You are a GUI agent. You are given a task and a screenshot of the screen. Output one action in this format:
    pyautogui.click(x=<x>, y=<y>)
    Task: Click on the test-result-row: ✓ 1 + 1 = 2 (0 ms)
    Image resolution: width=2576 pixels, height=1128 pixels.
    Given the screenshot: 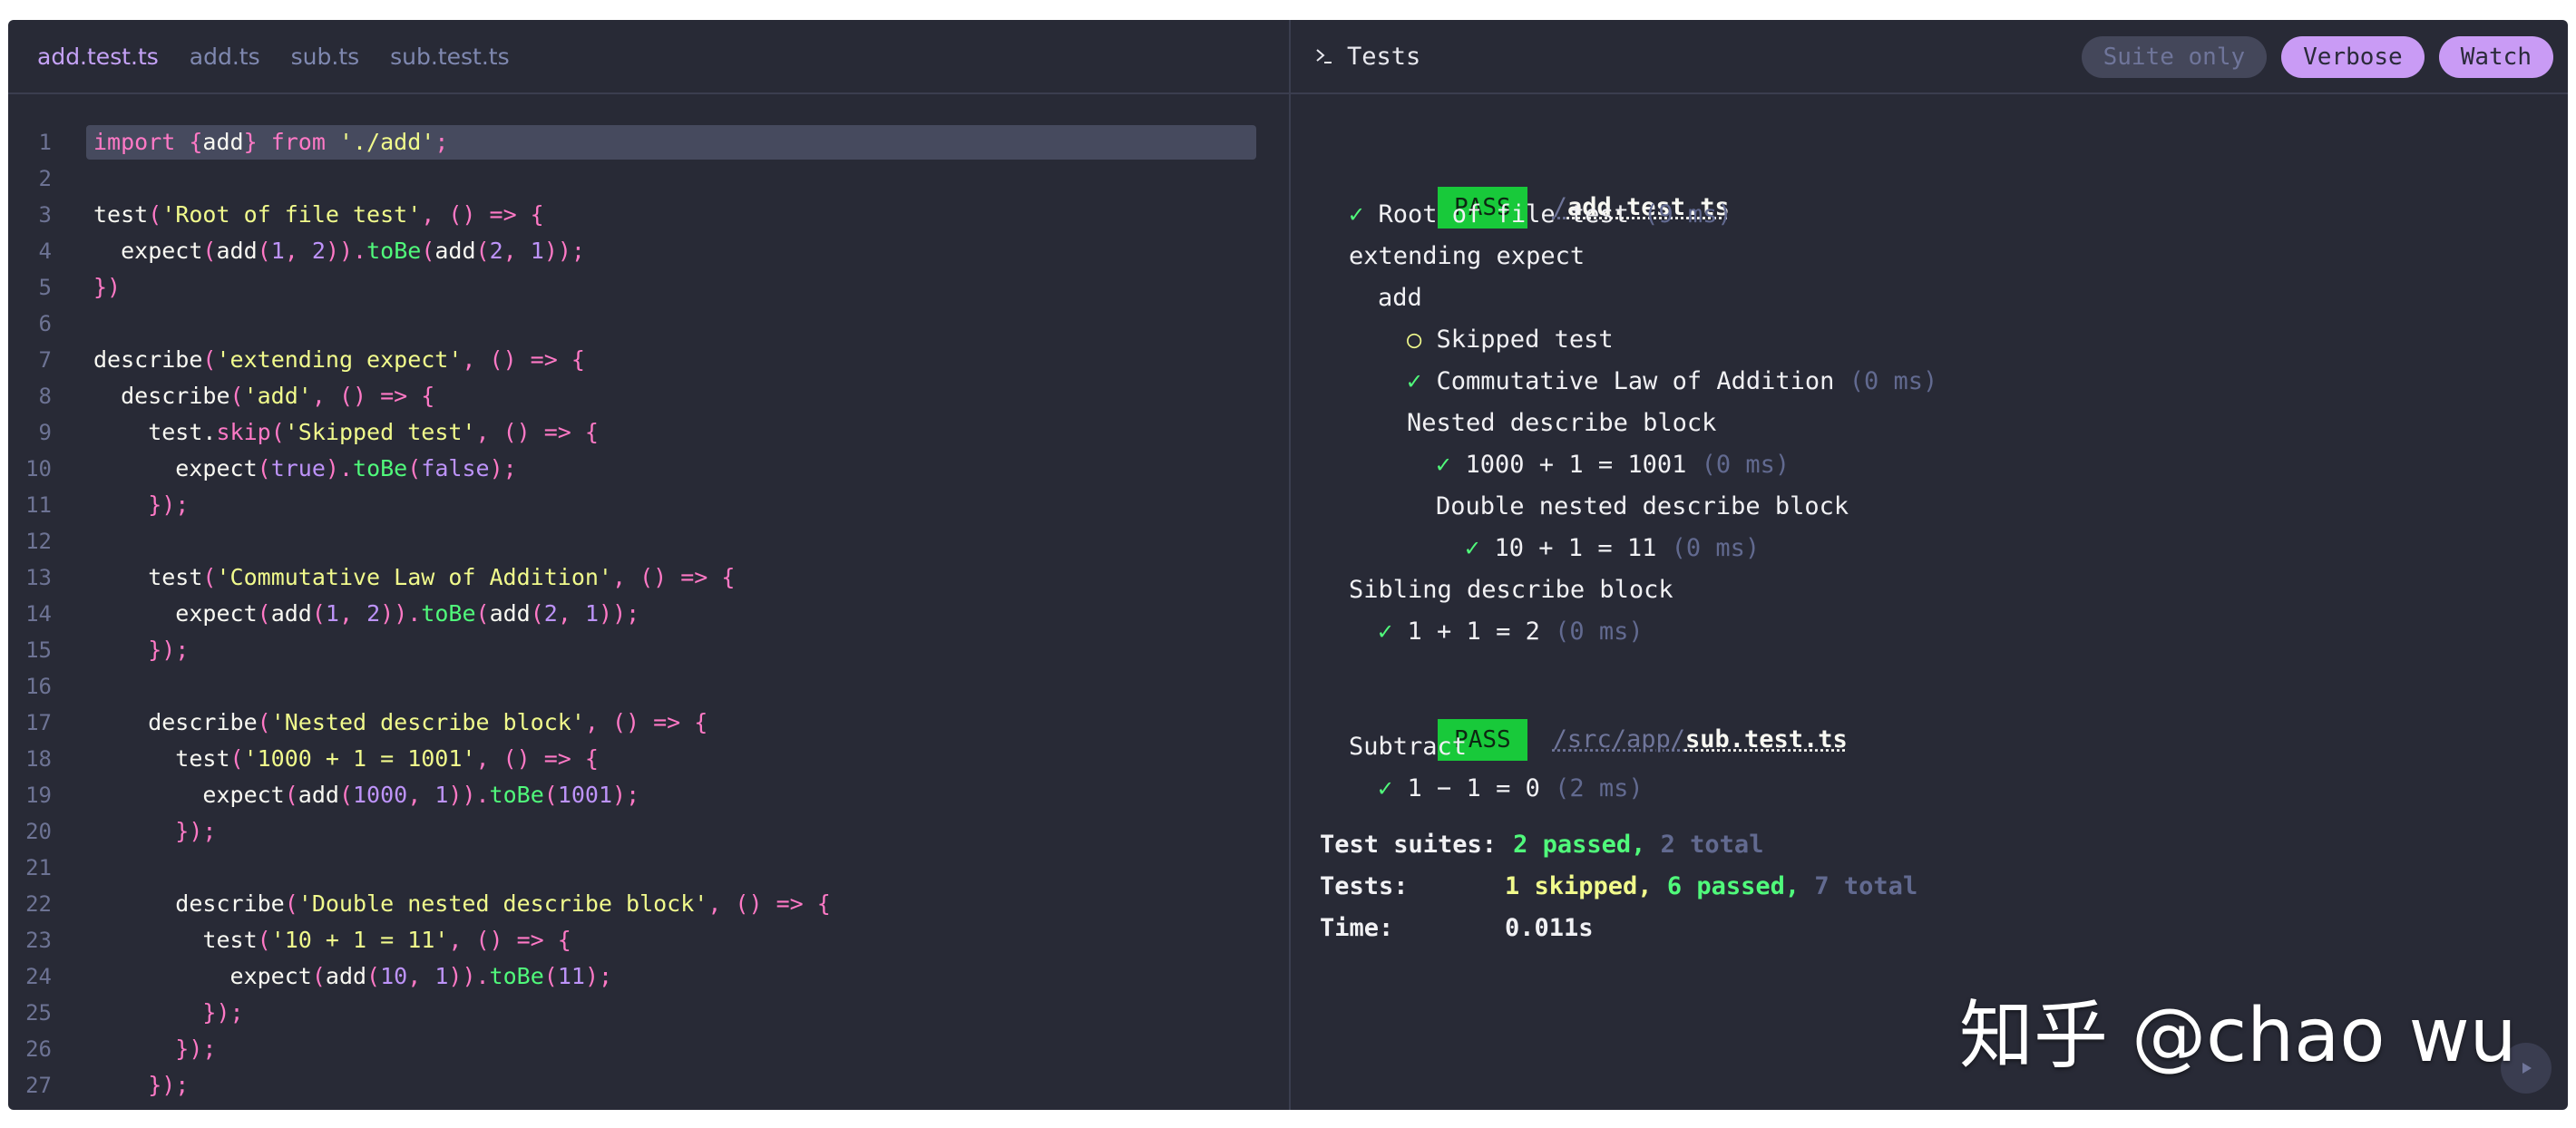 What is the action you would take?
    pyautogui.click(x=1511, y=632)
    